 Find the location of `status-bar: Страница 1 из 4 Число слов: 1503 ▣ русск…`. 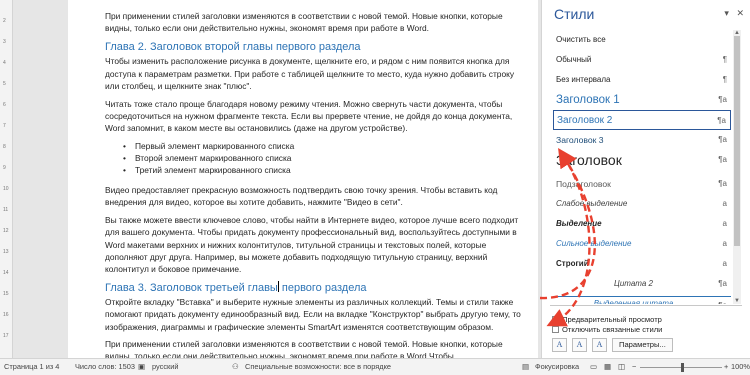

status-bar: Страница 1 из 4 Число слов: 1503 ▣ русск… is located at coordinates (375, 366).